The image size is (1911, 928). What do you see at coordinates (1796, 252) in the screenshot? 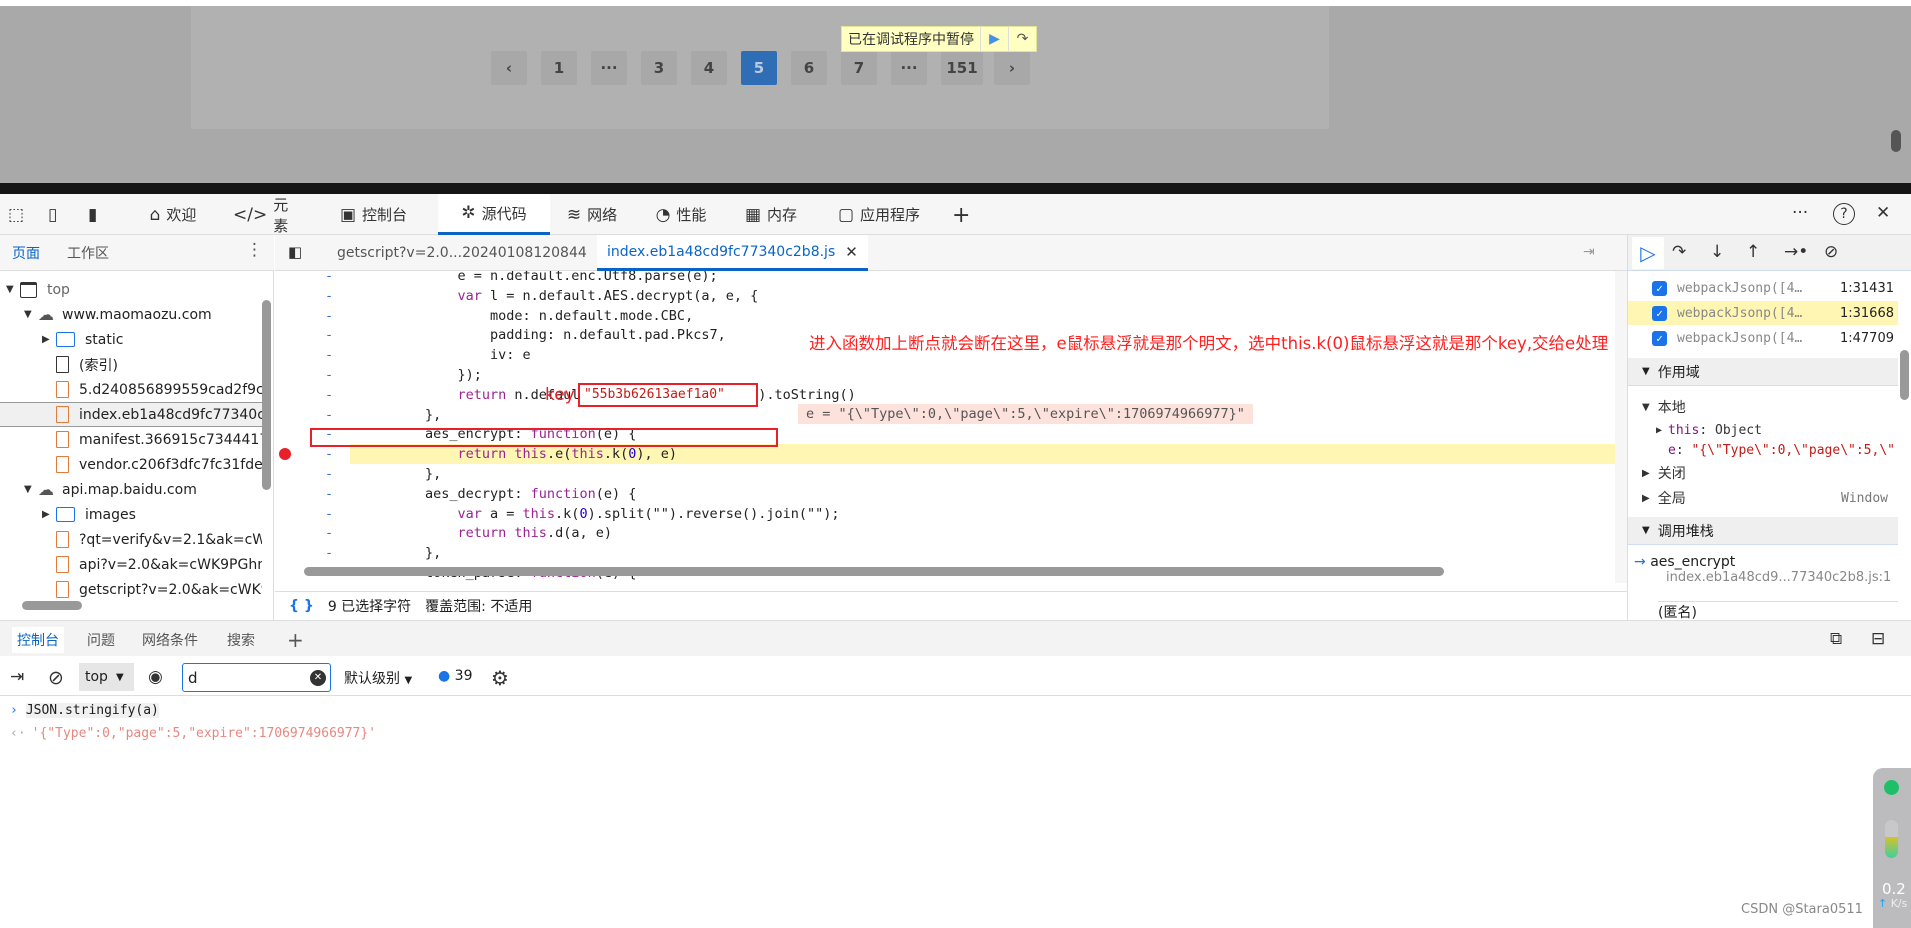
I see `step-icon: →•` at bounding box center [1796, 252].